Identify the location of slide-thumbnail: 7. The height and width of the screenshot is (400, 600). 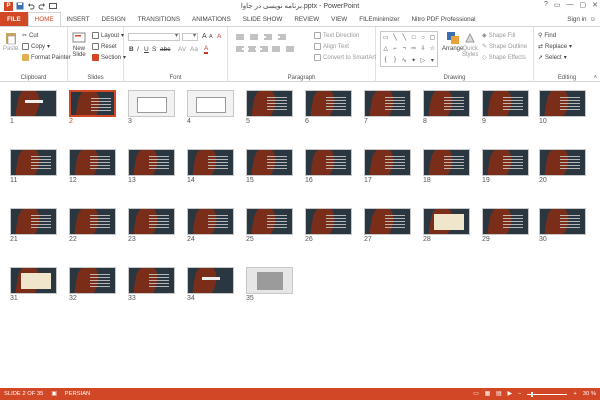
(387, 107).